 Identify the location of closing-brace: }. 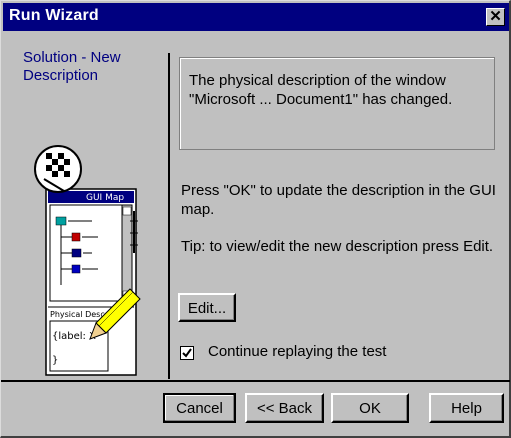
(55, 360).